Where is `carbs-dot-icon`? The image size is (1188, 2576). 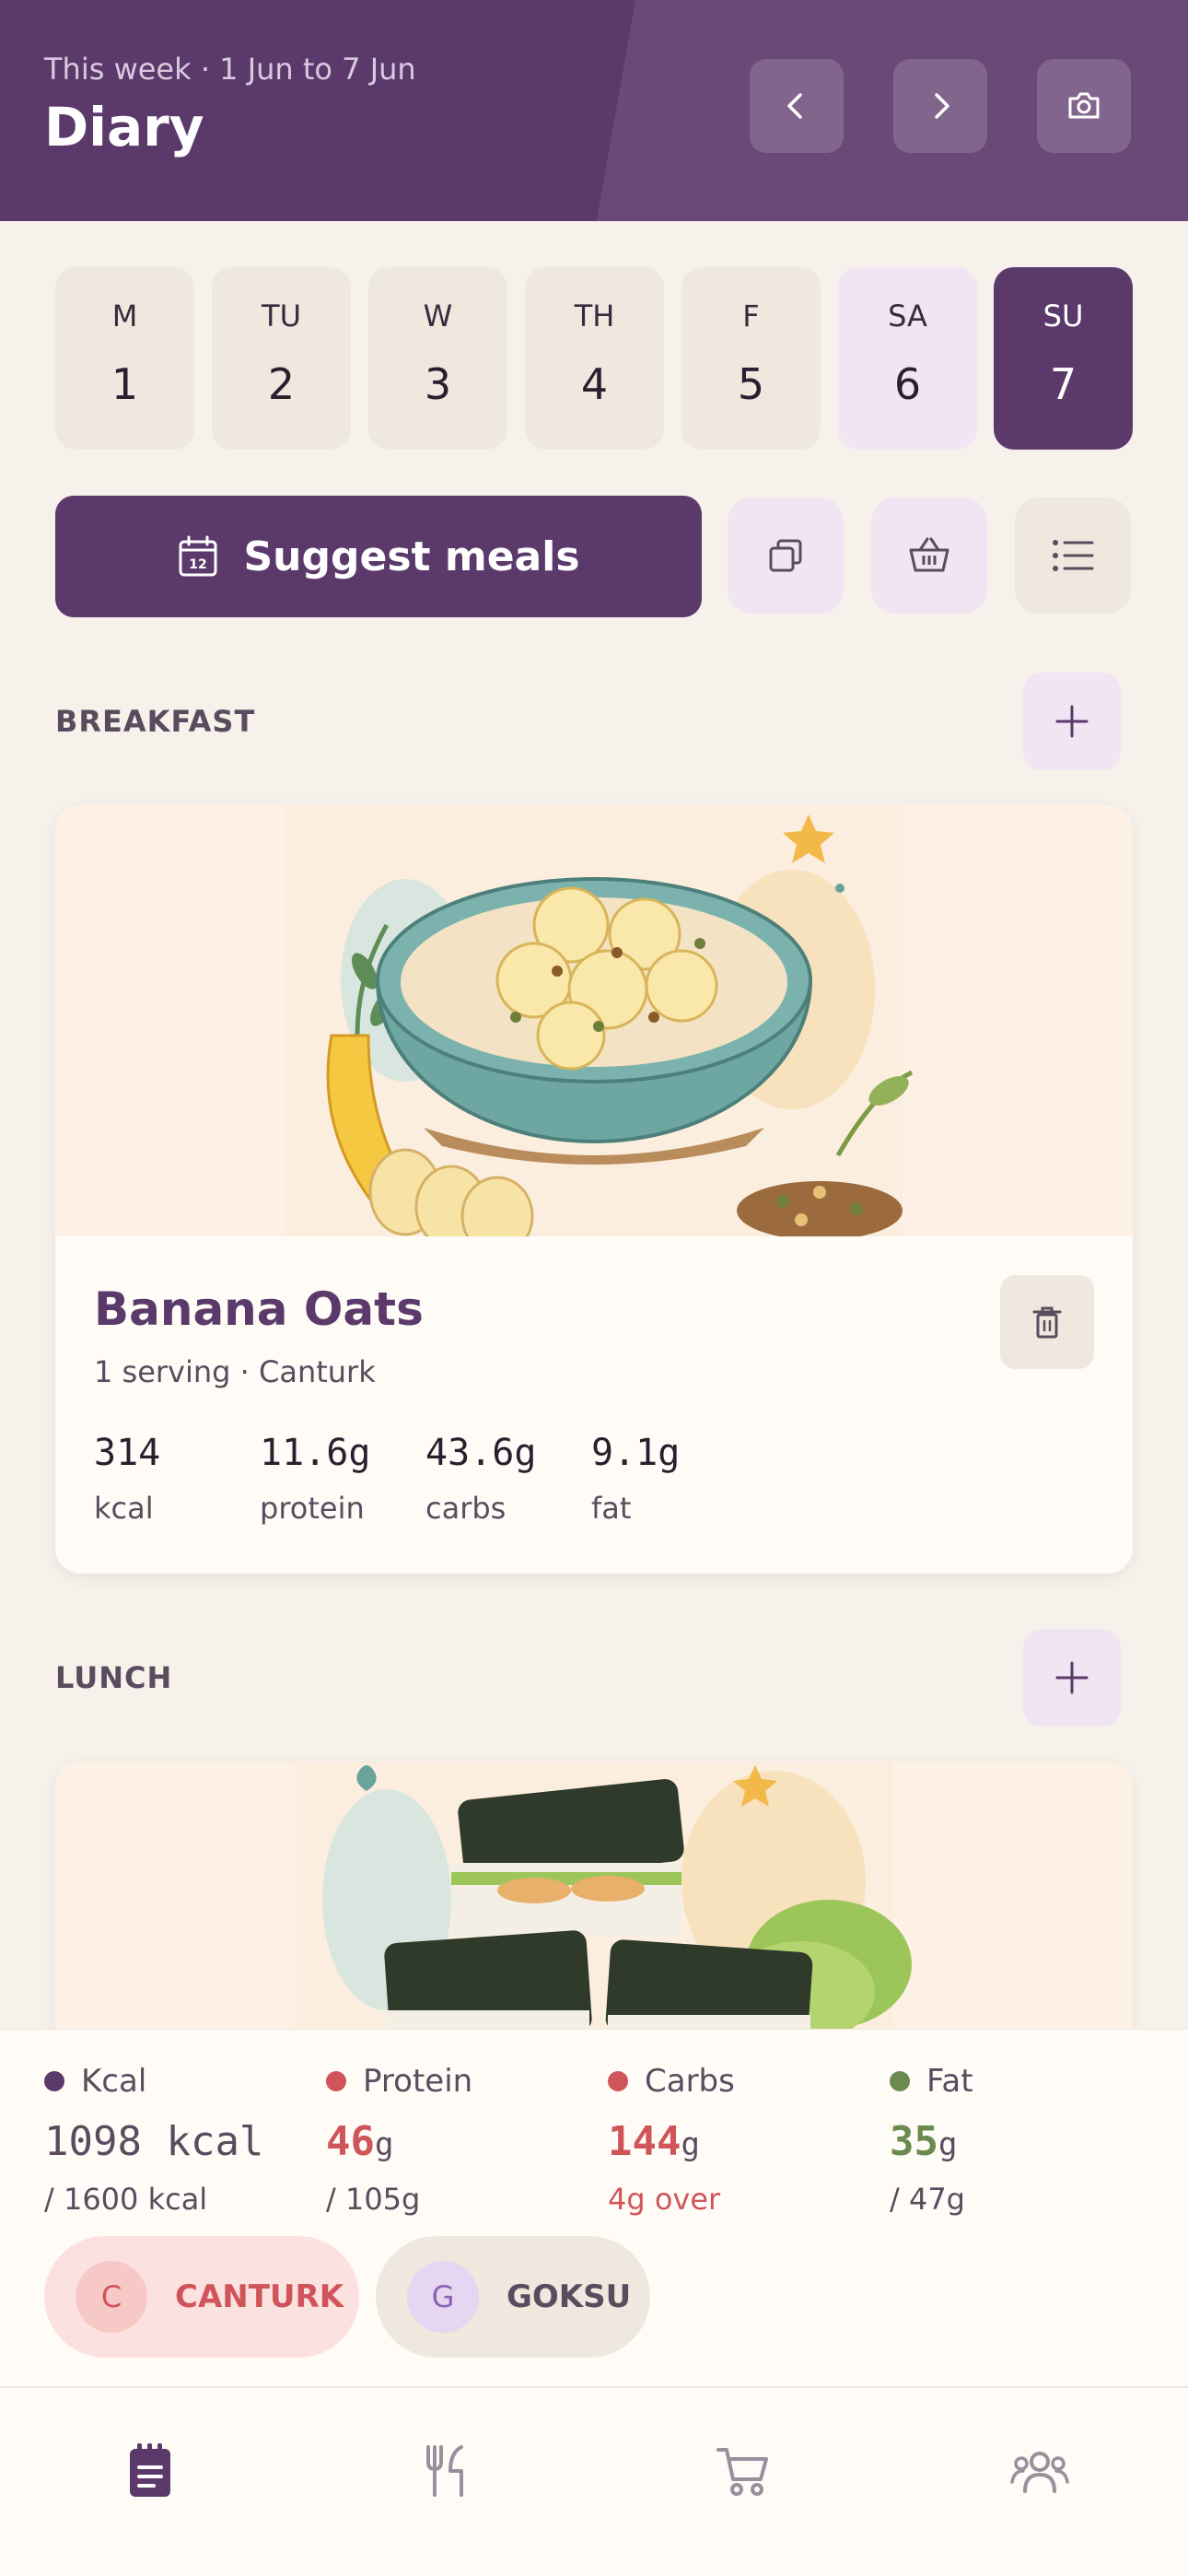 carbs-dot-icon is located at coordinates (618, 2081).